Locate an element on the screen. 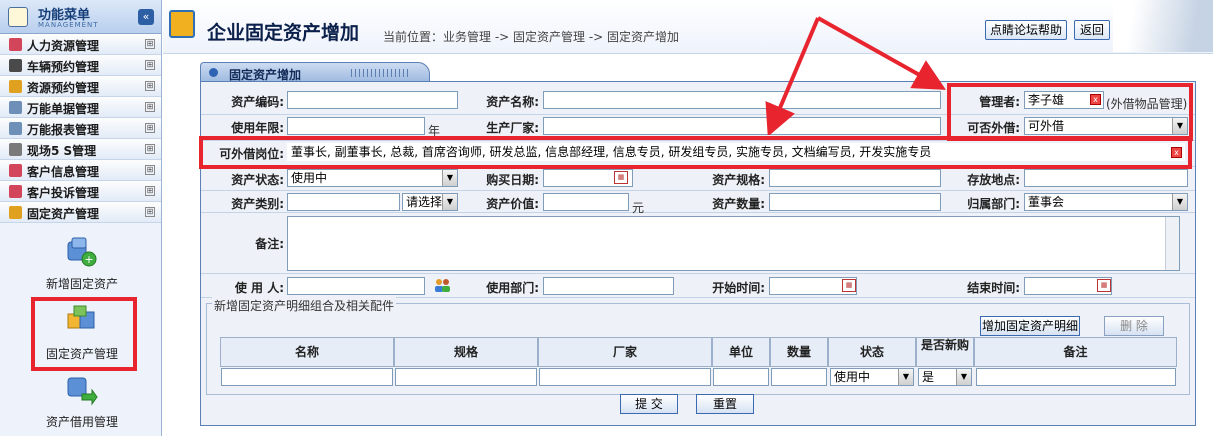 The width and height of the screenshot is (1213, 436). qty-input is located at coordinates (855, 202).